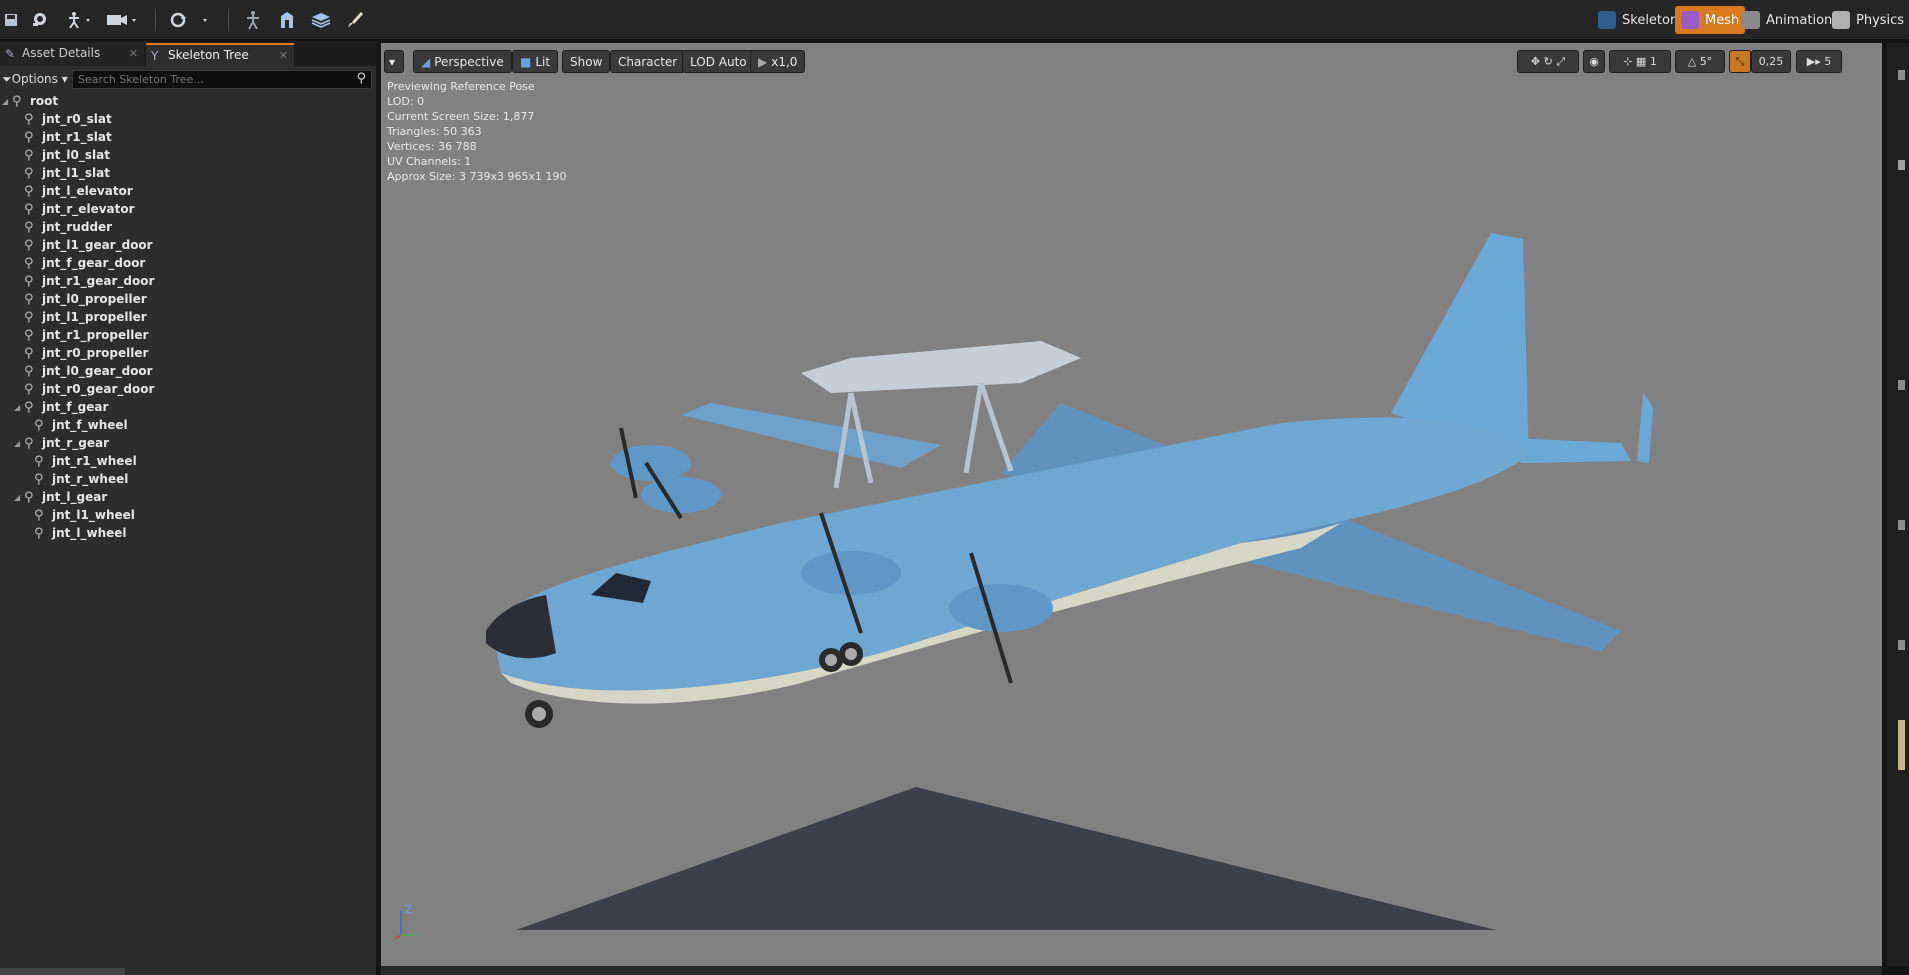 Image resolution: width=1909 pixels, height=975 pixels. I want to click on bone-icon, so click(253, 20).